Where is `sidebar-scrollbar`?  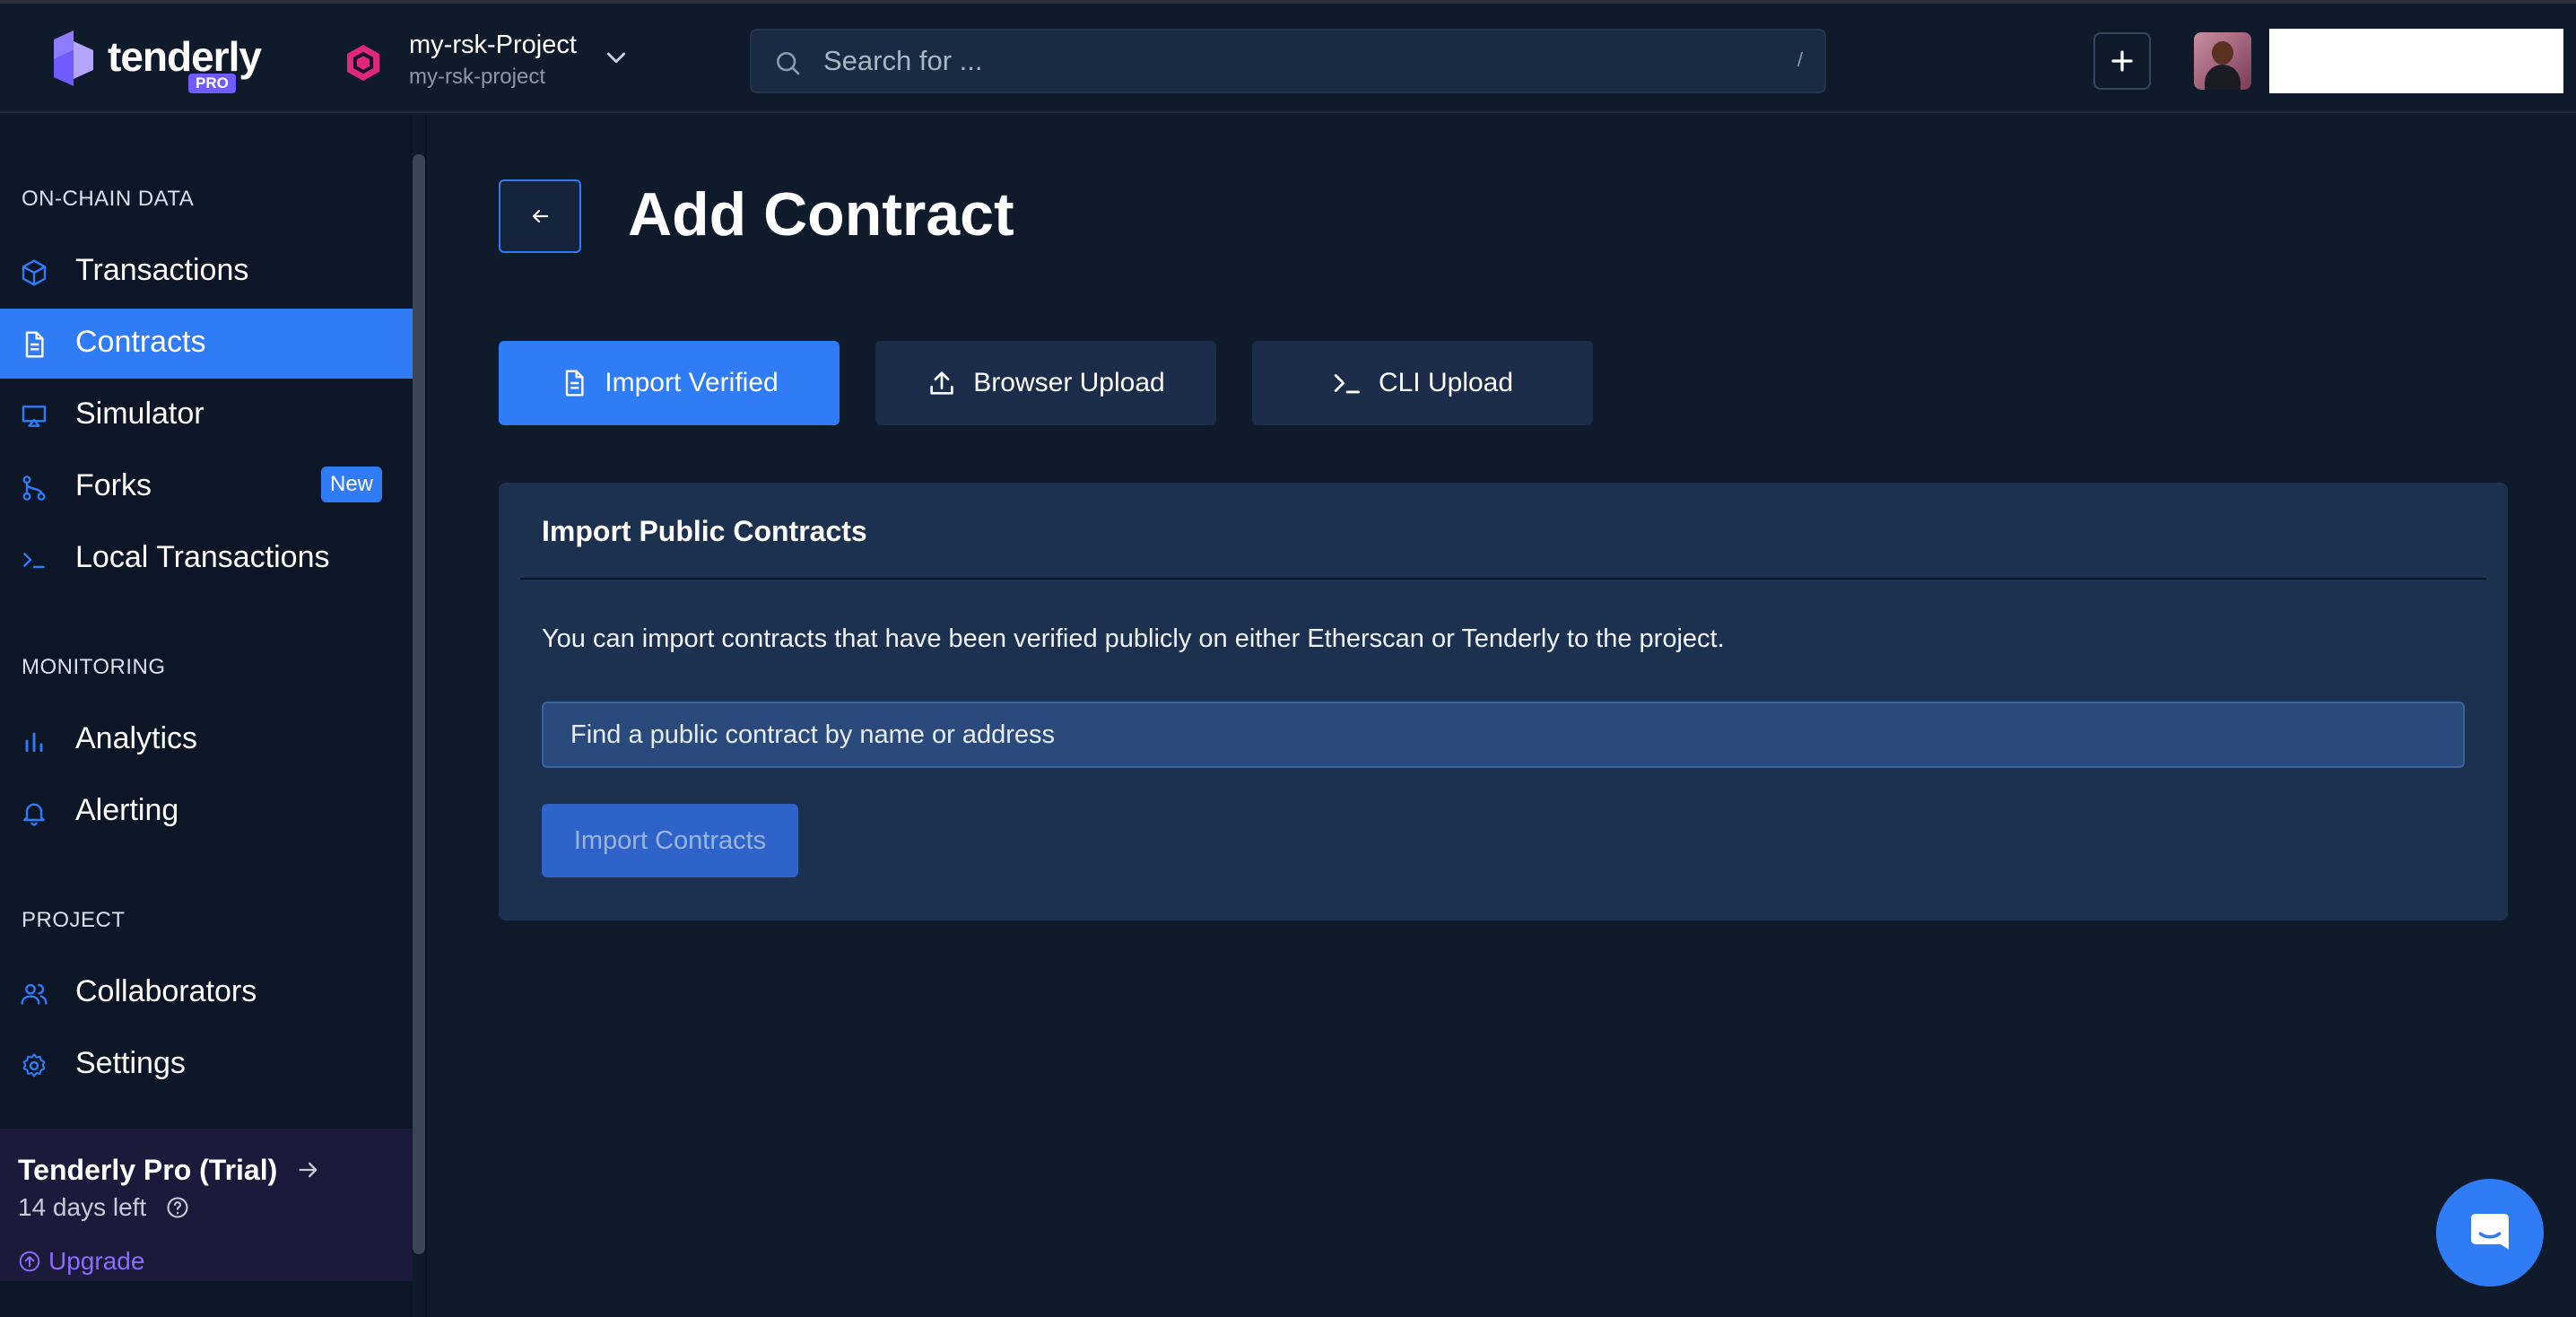
sidebar-scrollbar is located at coordinates (419, 704).